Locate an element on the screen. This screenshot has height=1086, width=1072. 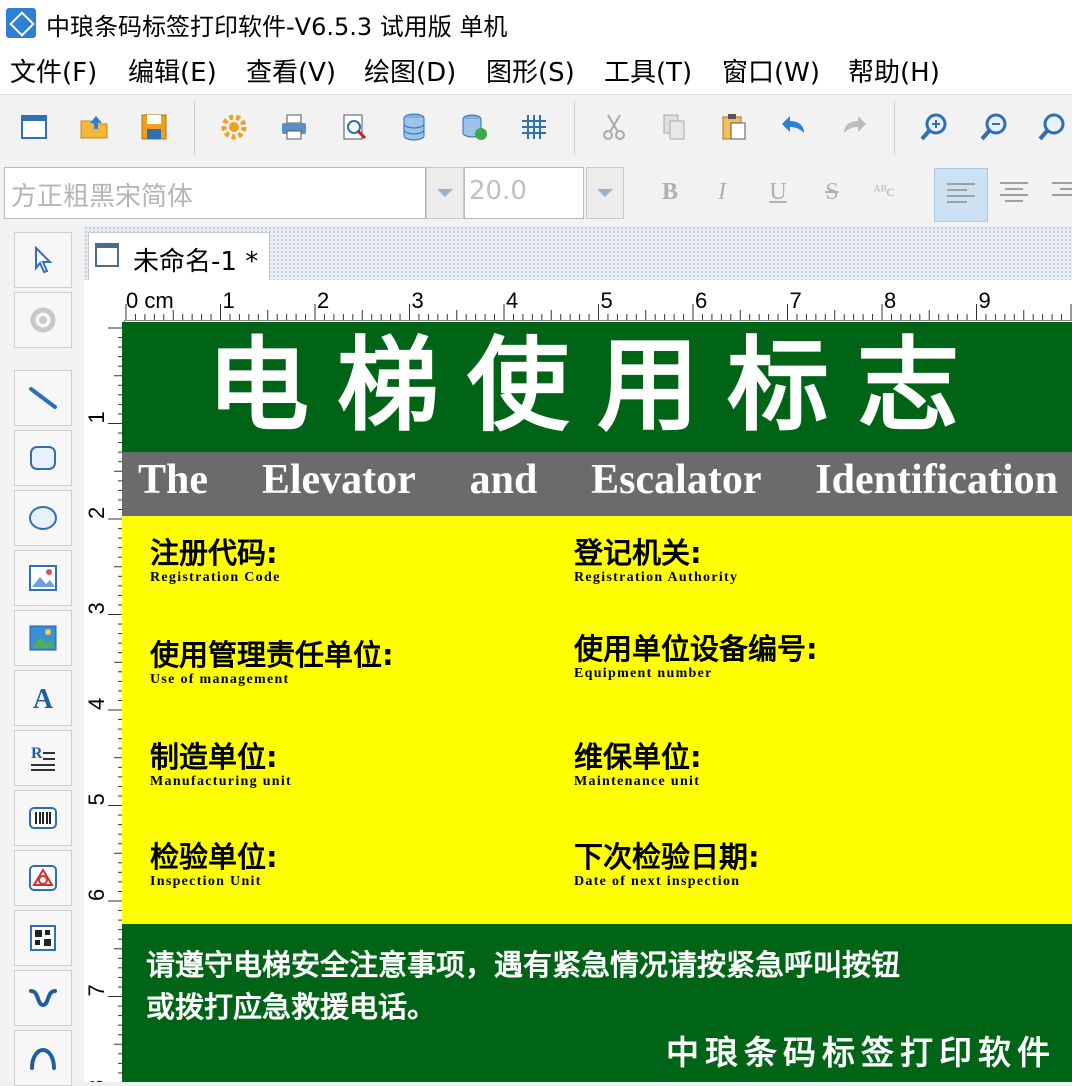
curve-icon is located at coordinates (43, 998).